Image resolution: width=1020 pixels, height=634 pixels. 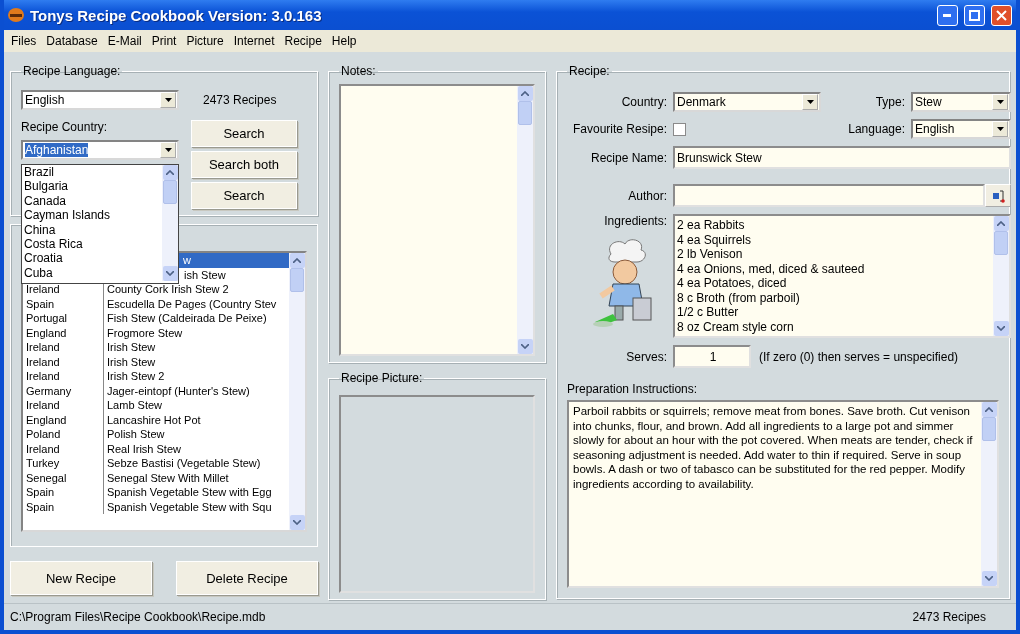 I want to click on country-cell-text: Spain, so click(x=40, y=506).